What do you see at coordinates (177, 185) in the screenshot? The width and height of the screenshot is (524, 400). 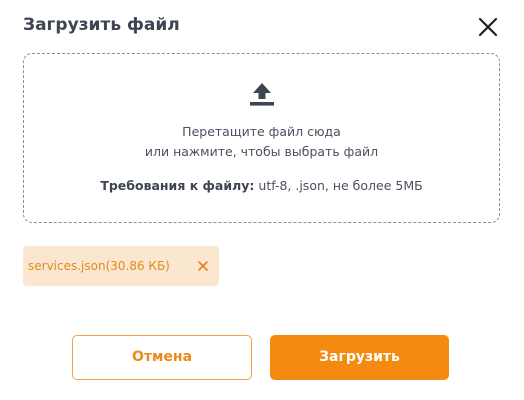 I see `requirements-label: Требования к файлу:` at bounding box center [177, 185].